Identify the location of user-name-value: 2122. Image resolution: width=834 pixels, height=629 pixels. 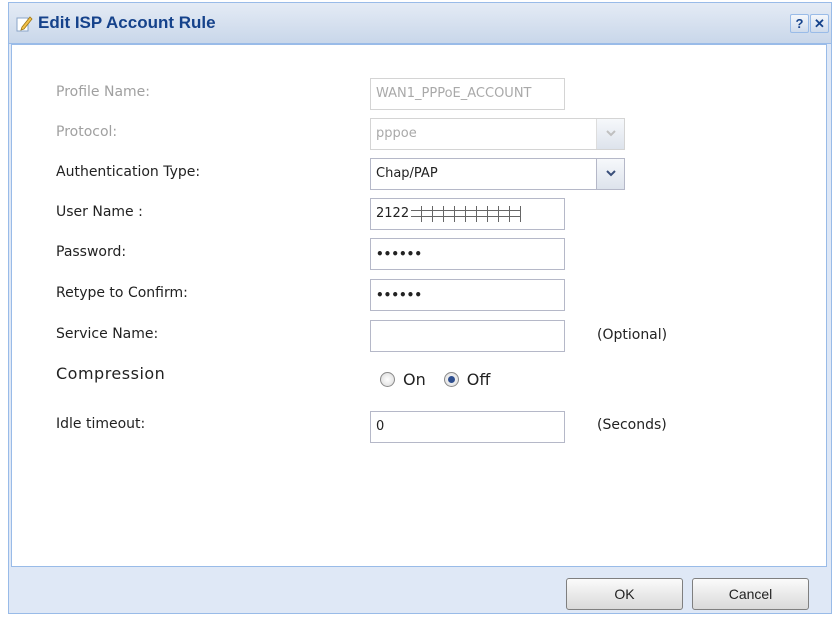
(393, 213).